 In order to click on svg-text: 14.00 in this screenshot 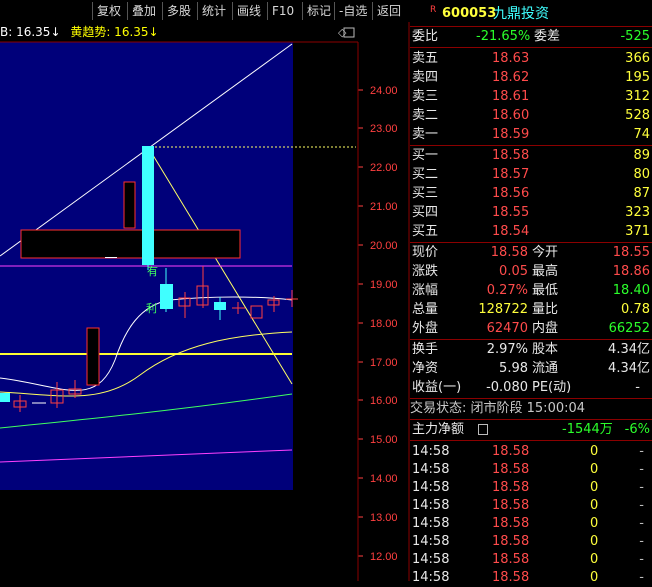, I will do `click(384, 479)`.